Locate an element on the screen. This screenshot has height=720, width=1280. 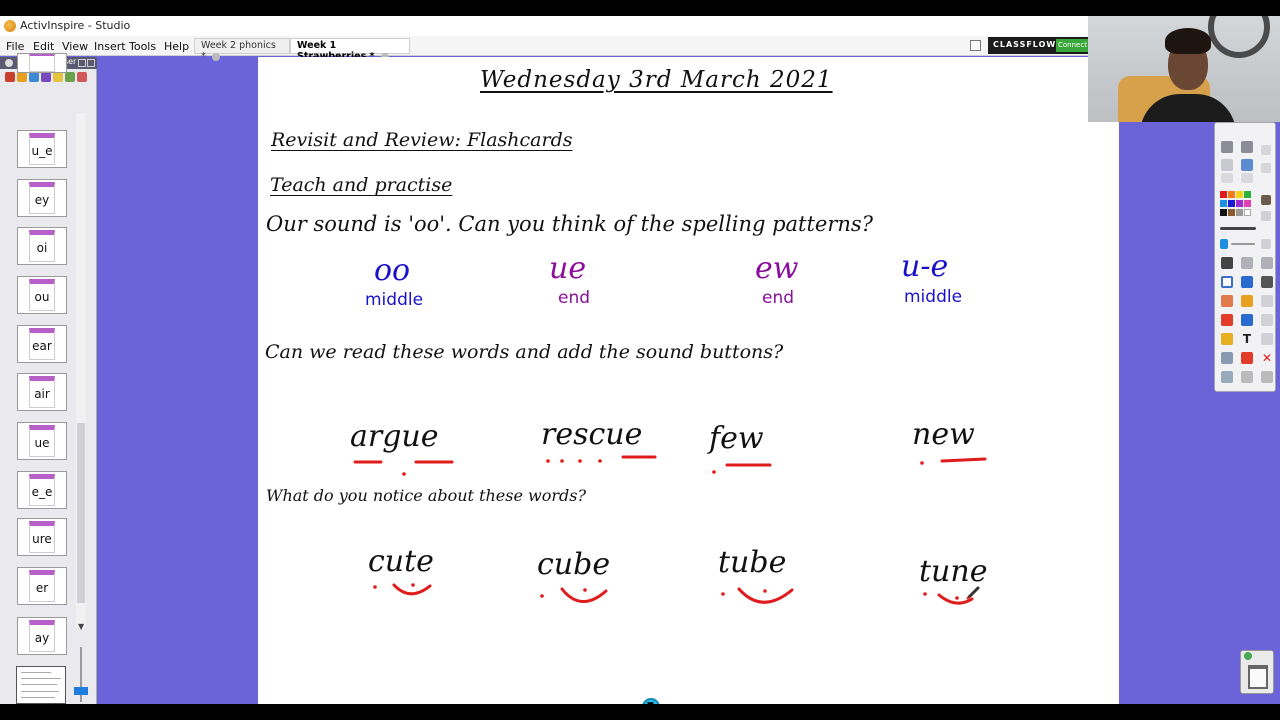
shape-icon is located at coordinates (1227, 320).